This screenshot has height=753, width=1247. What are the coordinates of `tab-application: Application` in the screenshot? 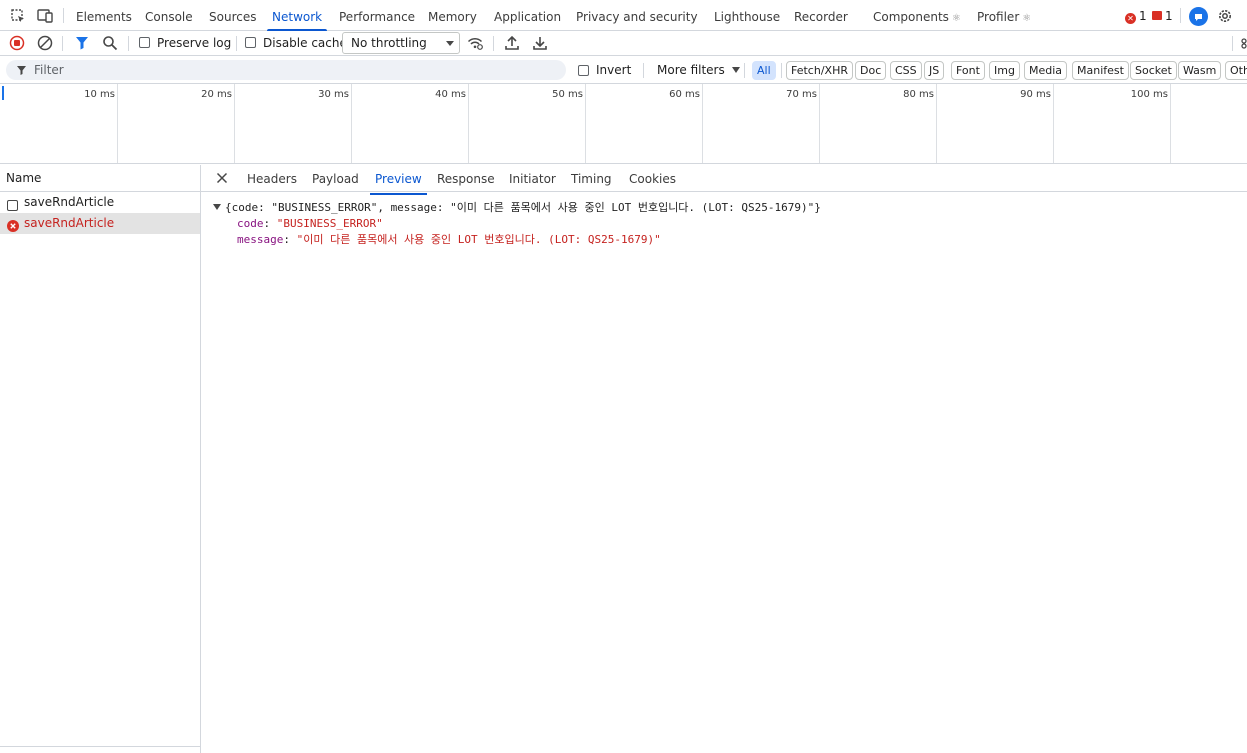 It's located at (527, 15).